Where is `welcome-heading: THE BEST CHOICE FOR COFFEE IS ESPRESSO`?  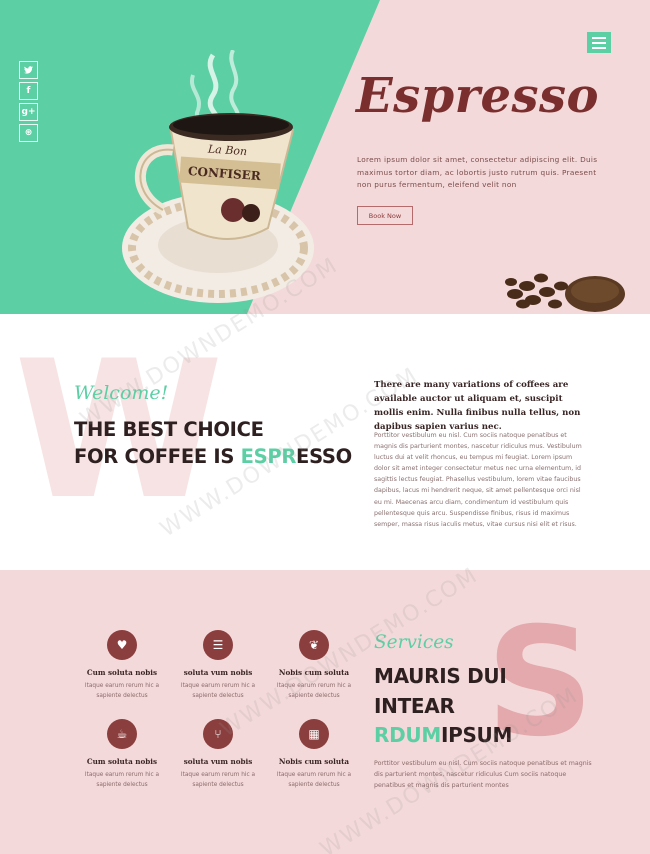
welcome-heading: THE BEST CHOICE FOR COFFEE IS ESPRESSO is located at coordinates (213, 443).